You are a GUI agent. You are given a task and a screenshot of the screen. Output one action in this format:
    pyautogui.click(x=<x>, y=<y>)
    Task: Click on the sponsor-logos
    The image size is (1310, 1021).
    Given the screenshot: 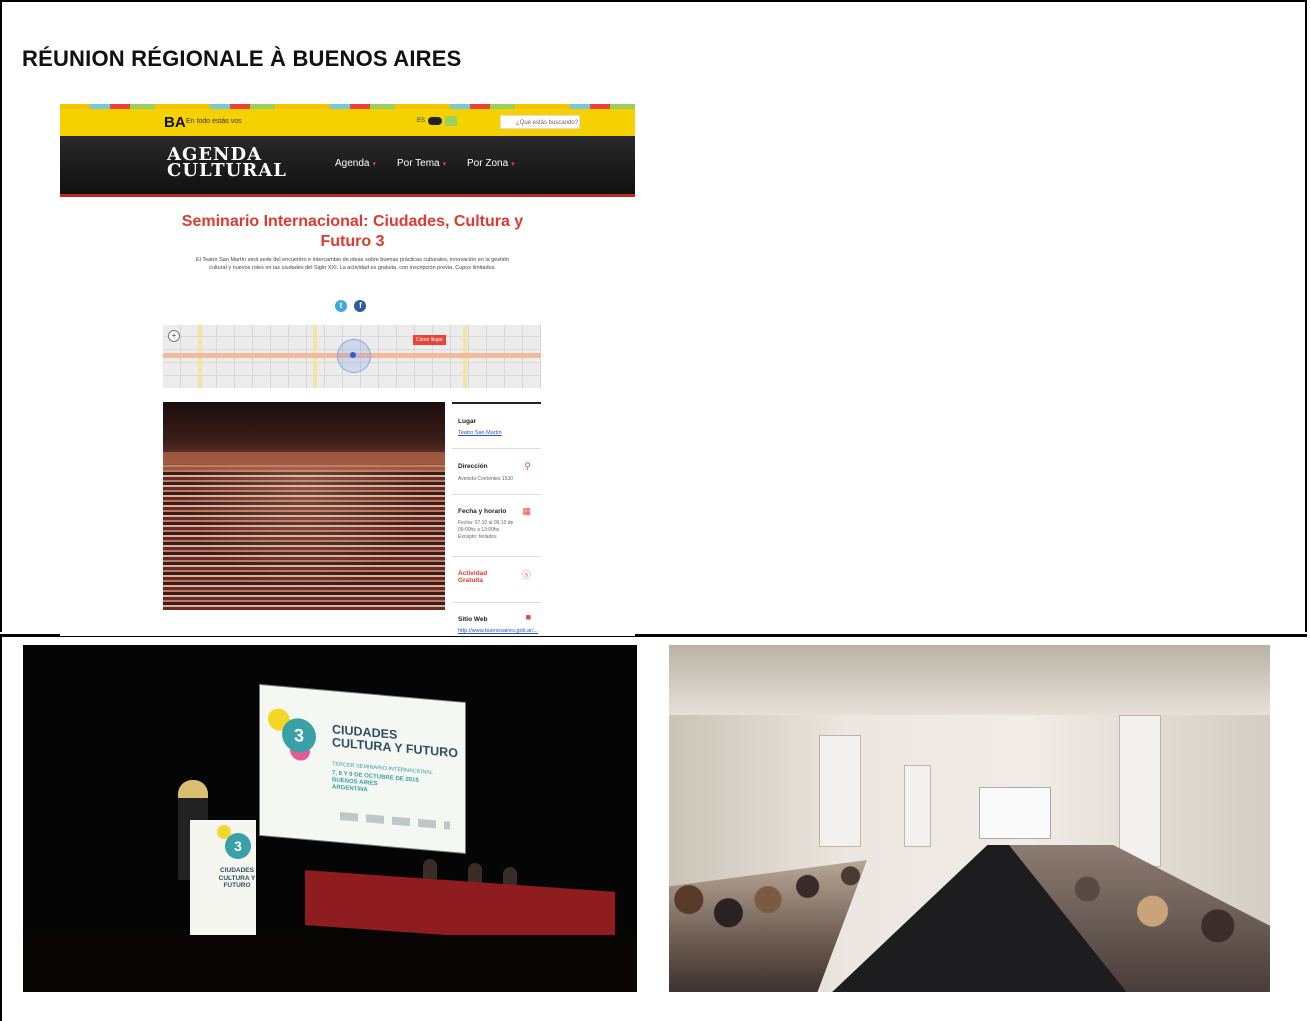 What is the action you would take?
    pyautogui.click(x=395, y=820)
    